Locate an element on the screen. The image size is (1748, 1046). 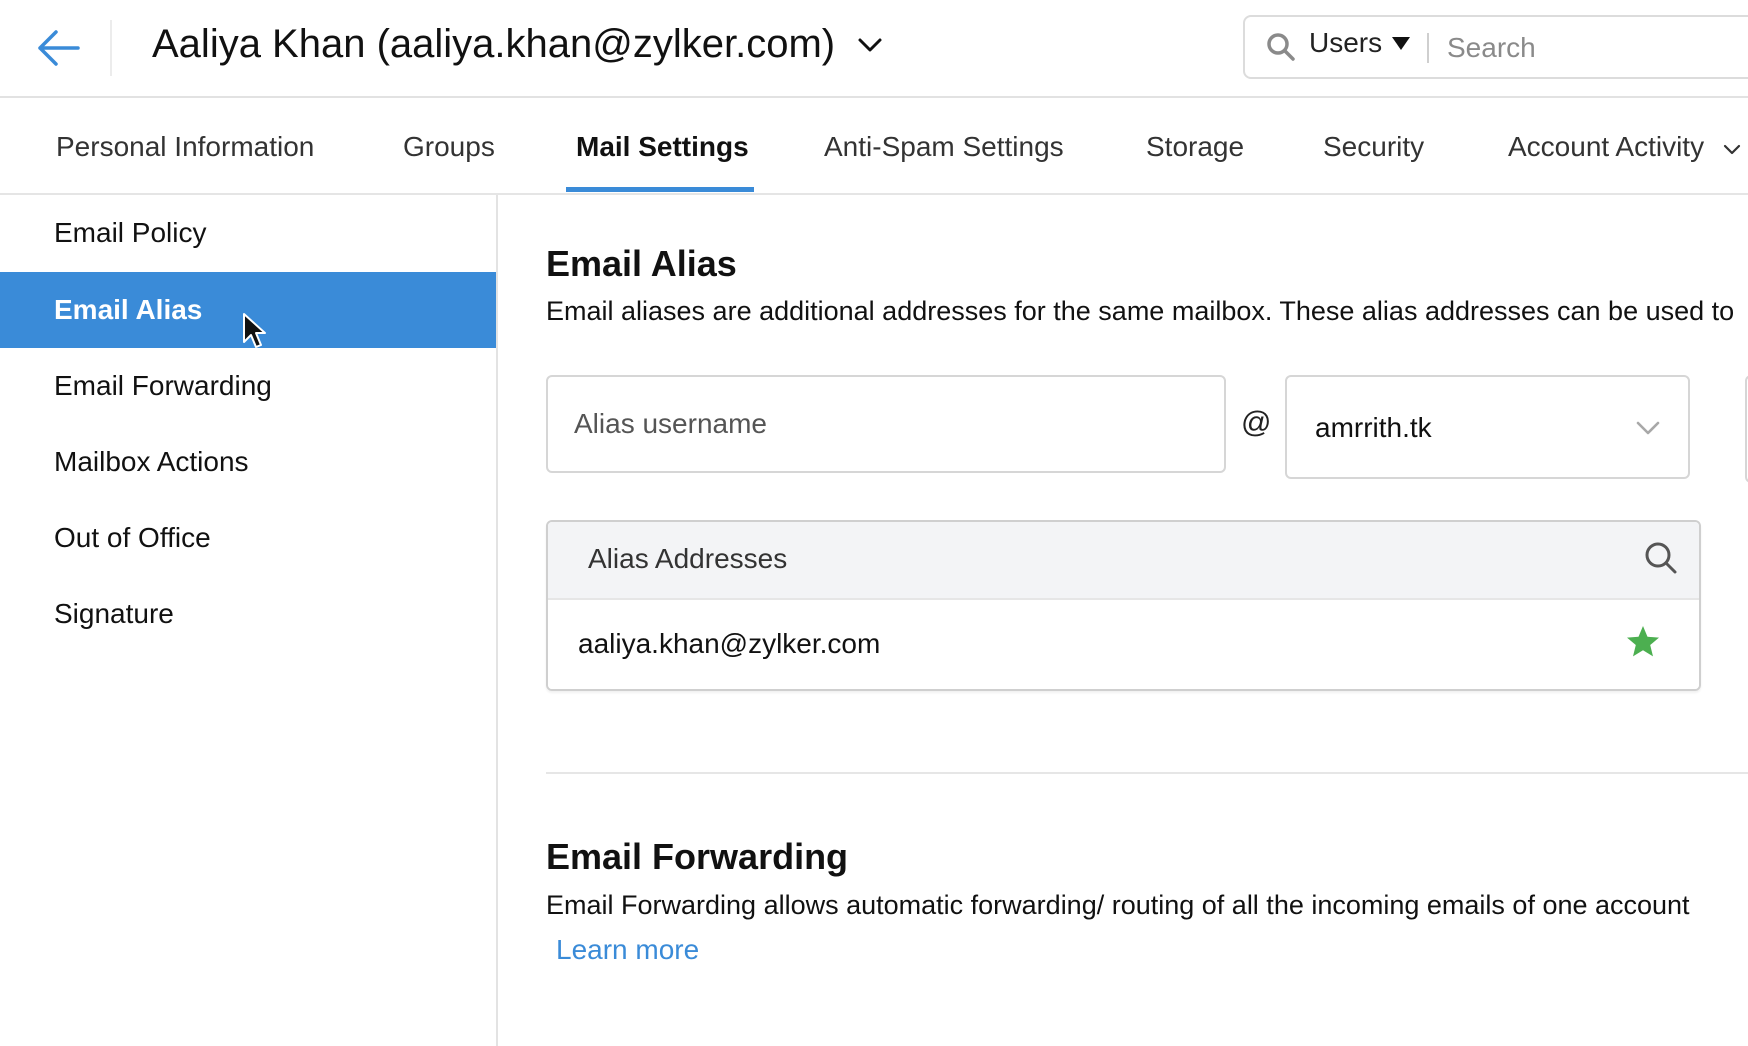
global-search: Users is located at coordinates (1495, 47).